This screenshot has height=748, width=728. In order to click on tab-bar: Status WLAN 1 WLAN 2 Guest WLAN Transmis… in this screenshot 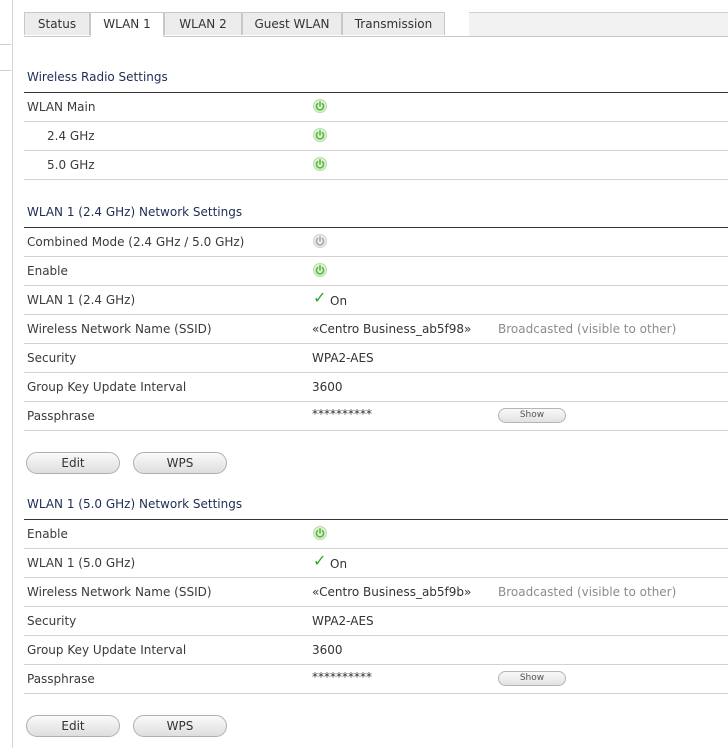, I will do `click(376, 24)`.